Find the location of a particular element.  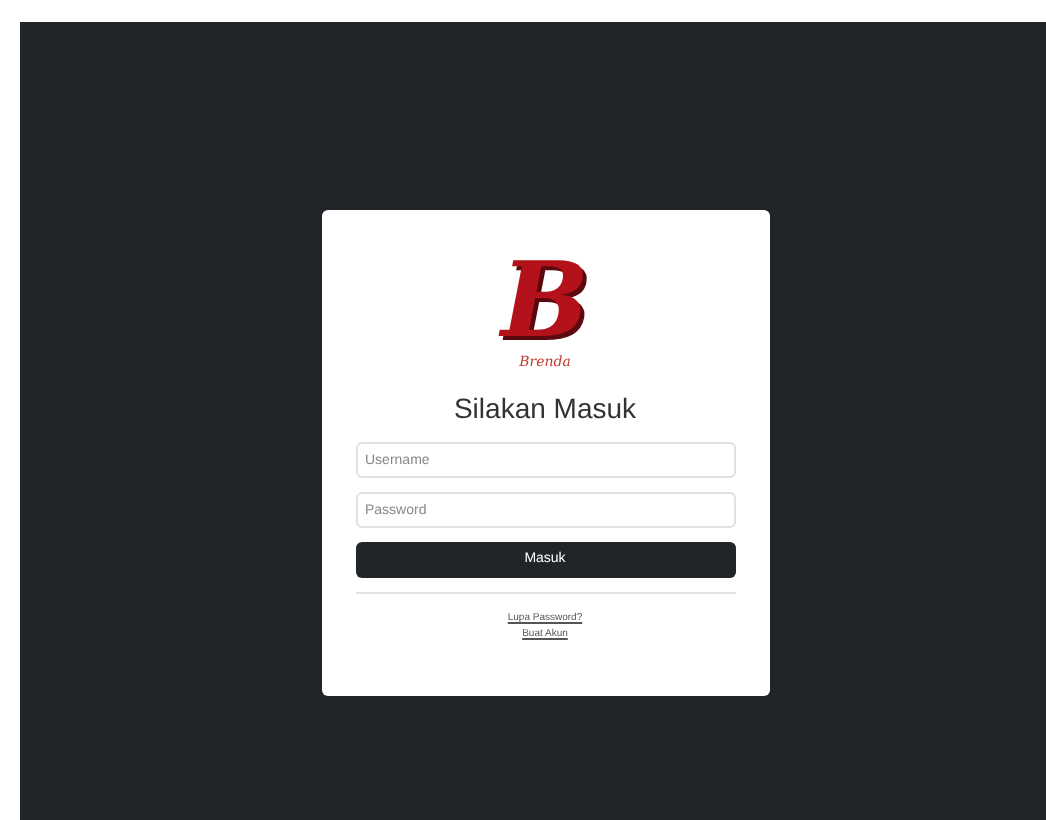

login-title: Silakan Masuk is located at coordinates (545, 408).